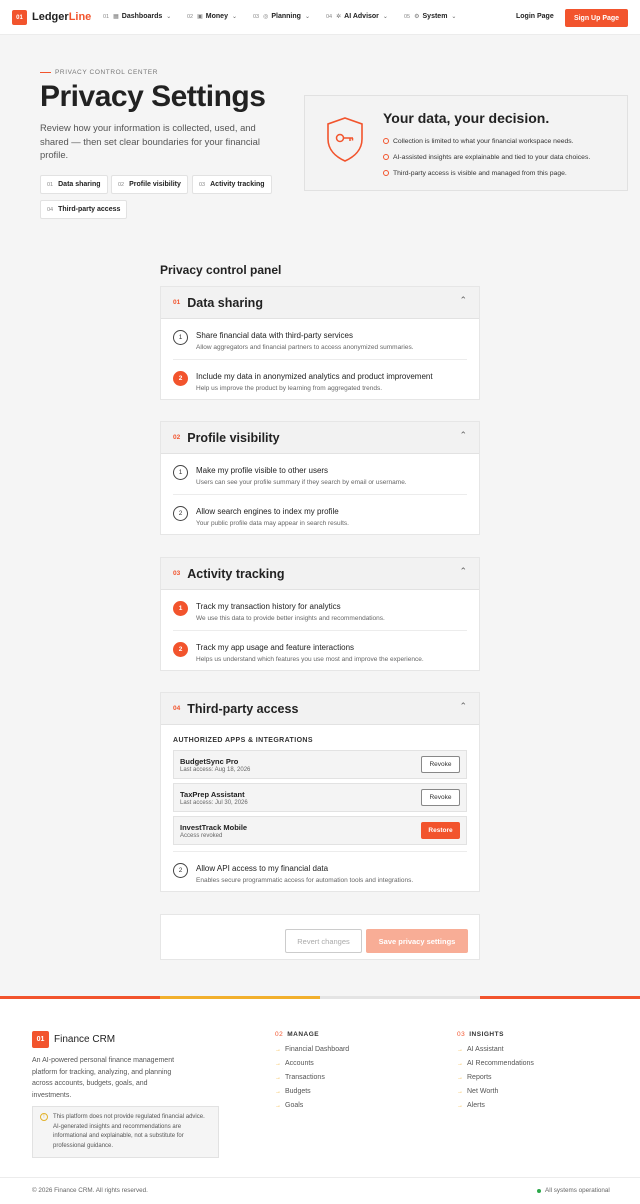 This screenshot has width=640, height=1204. Describe the element at coordinates (225, 302) in the screenshot. I see `section-title: Data sharing` at that location.